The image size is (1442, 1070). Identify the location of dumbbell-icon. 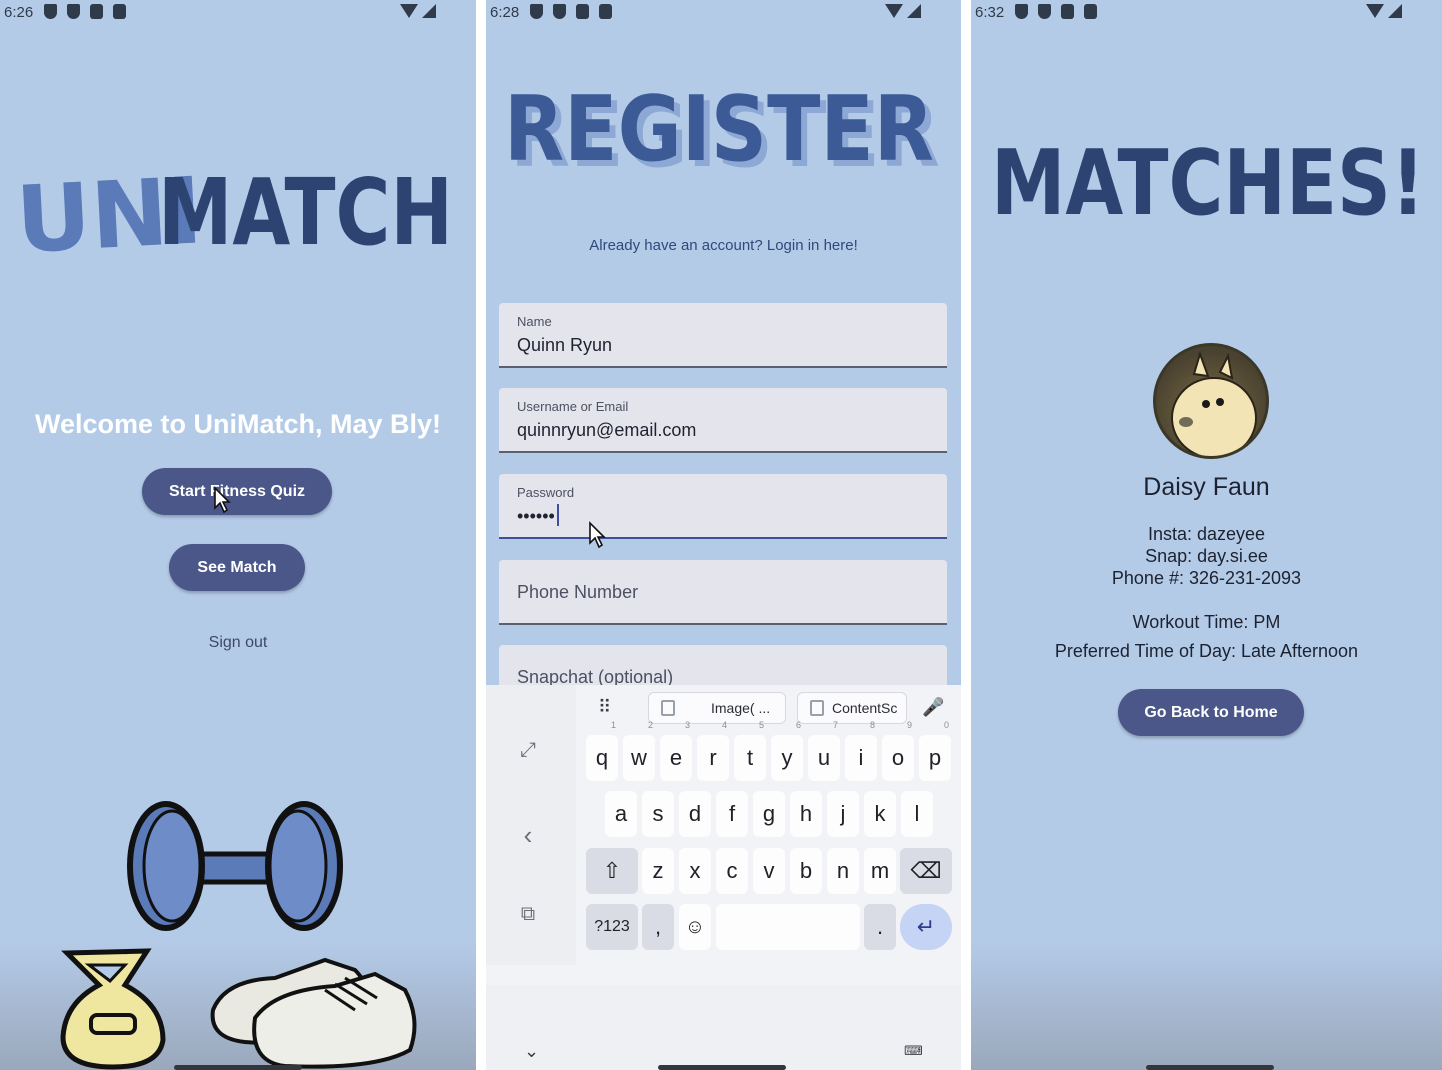
(235, 866).